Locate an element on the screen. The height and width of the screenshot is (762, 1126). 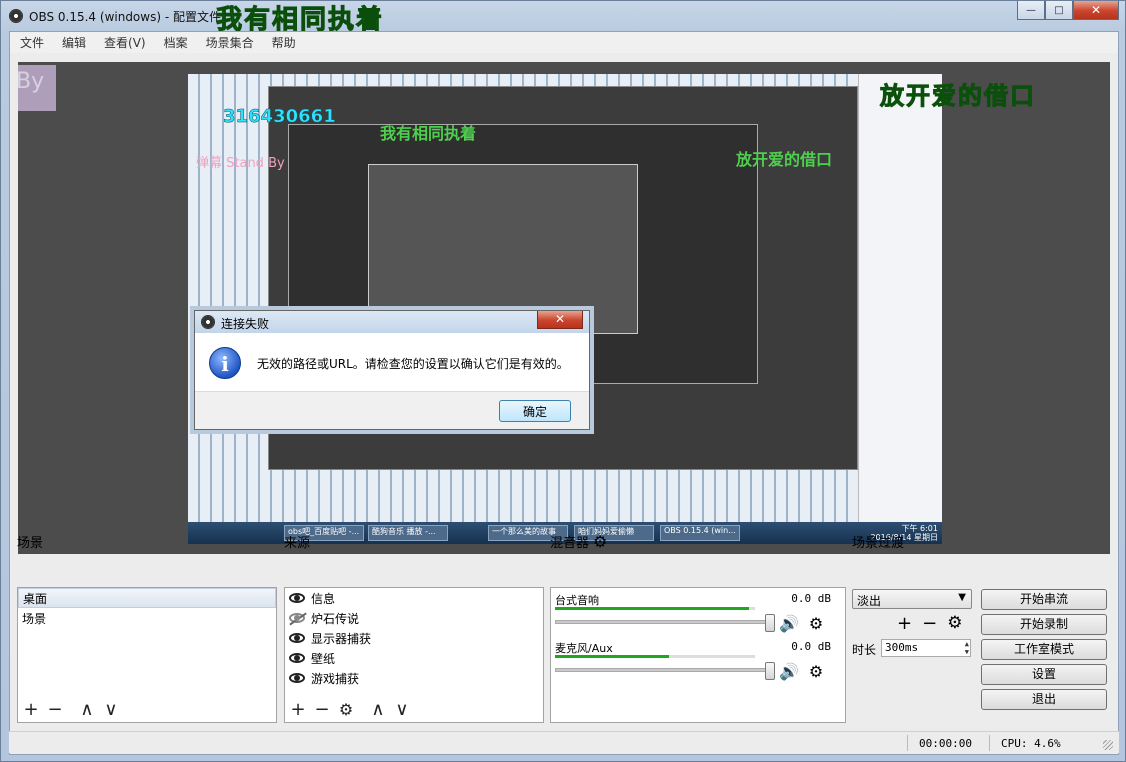
status-cpu: CPU: 4.6% is located at coordinates (1031, 743).